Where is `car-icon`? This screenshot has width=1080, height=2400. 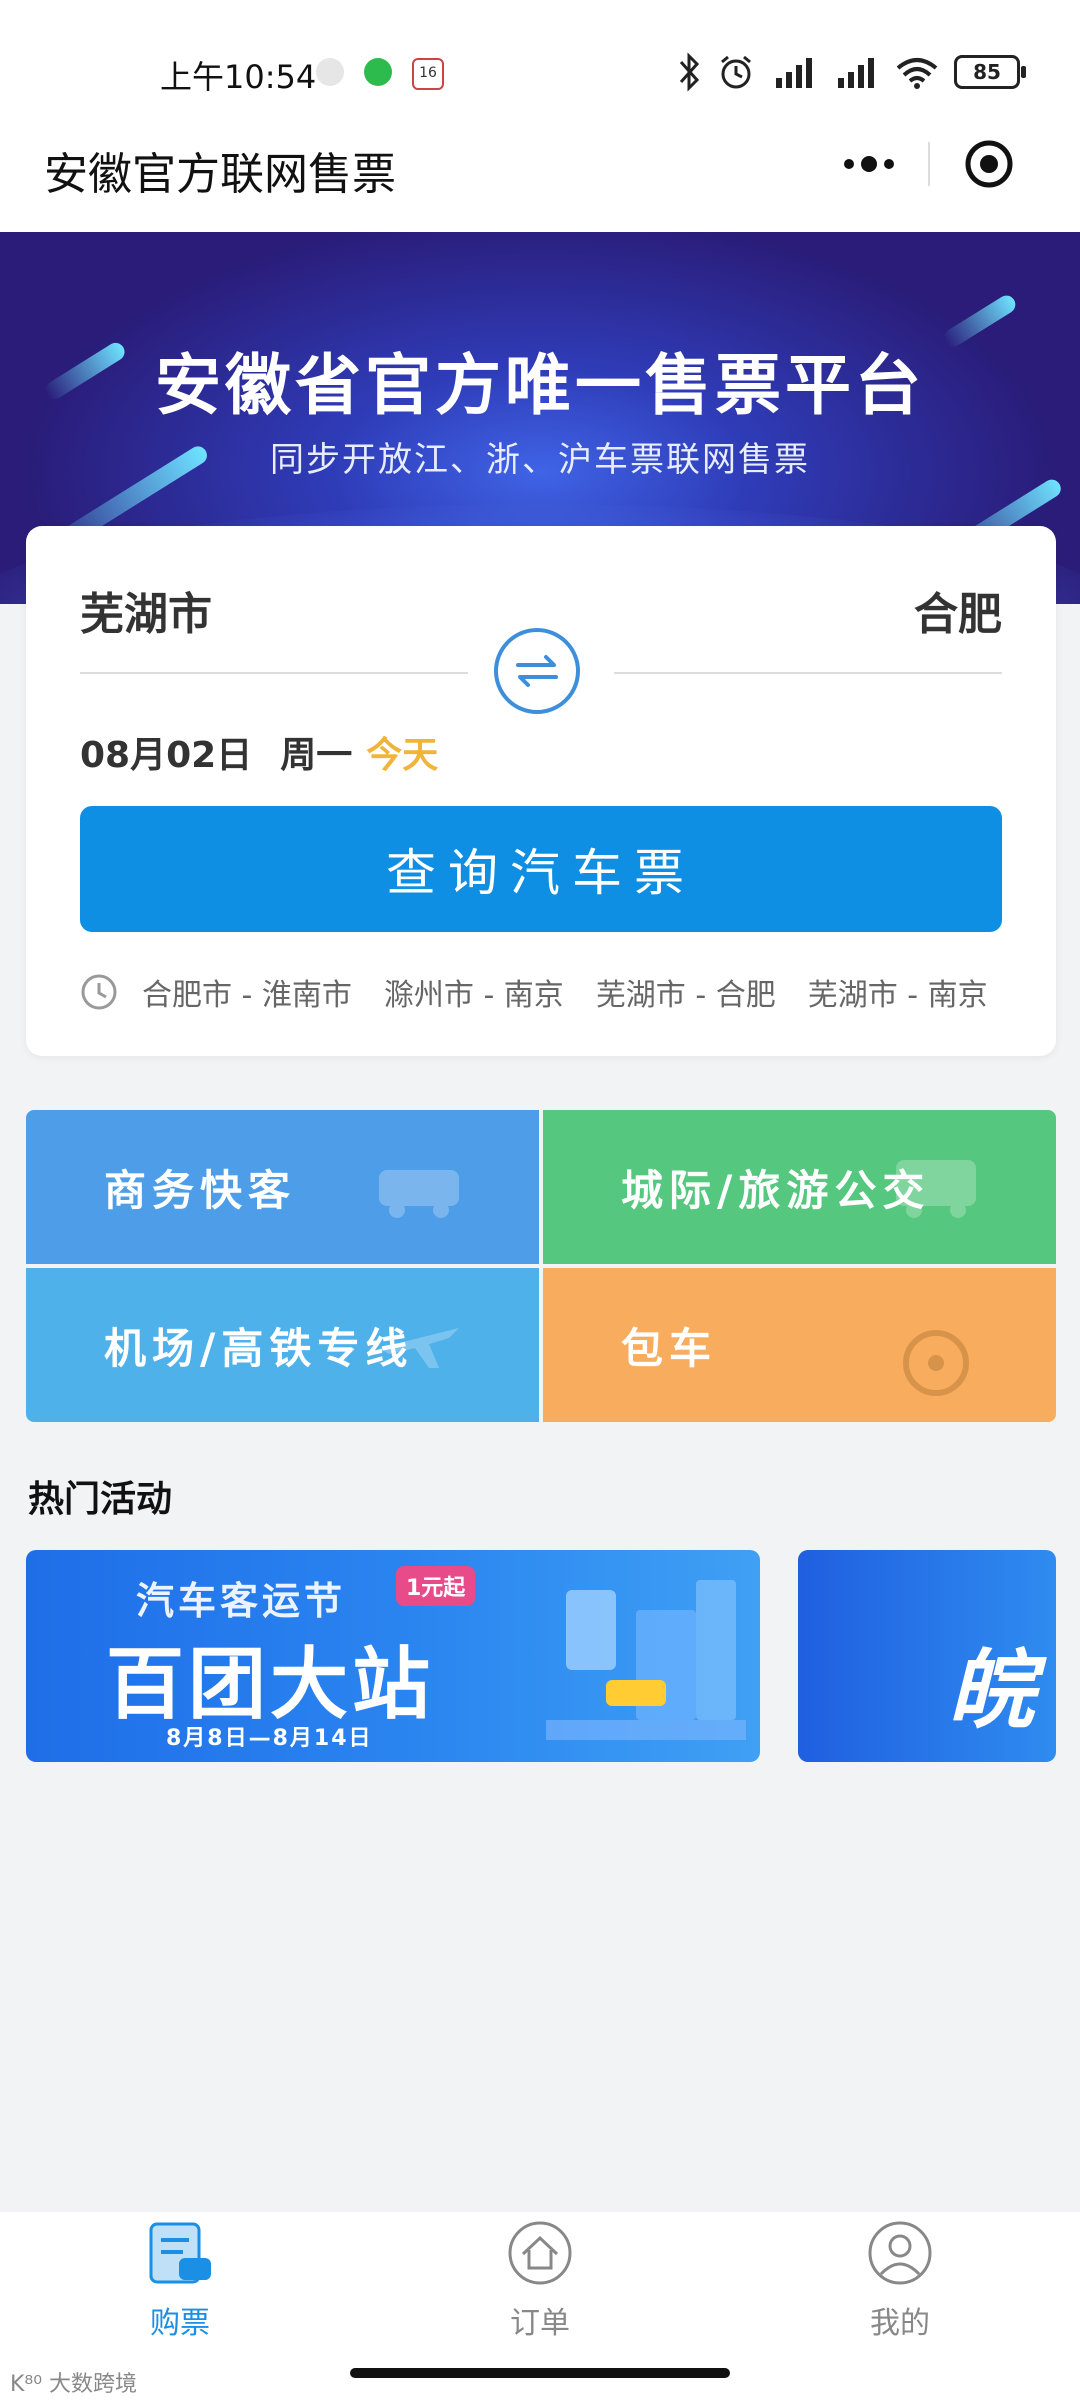
car-icon is located at coordinates (419, 1194).